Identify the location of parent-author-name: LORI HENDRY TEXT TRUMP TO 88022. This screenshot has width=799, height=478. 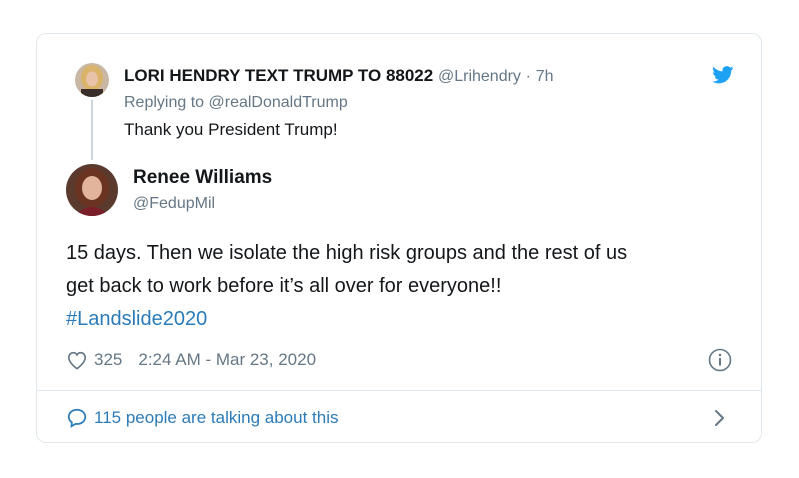
(278, 75).